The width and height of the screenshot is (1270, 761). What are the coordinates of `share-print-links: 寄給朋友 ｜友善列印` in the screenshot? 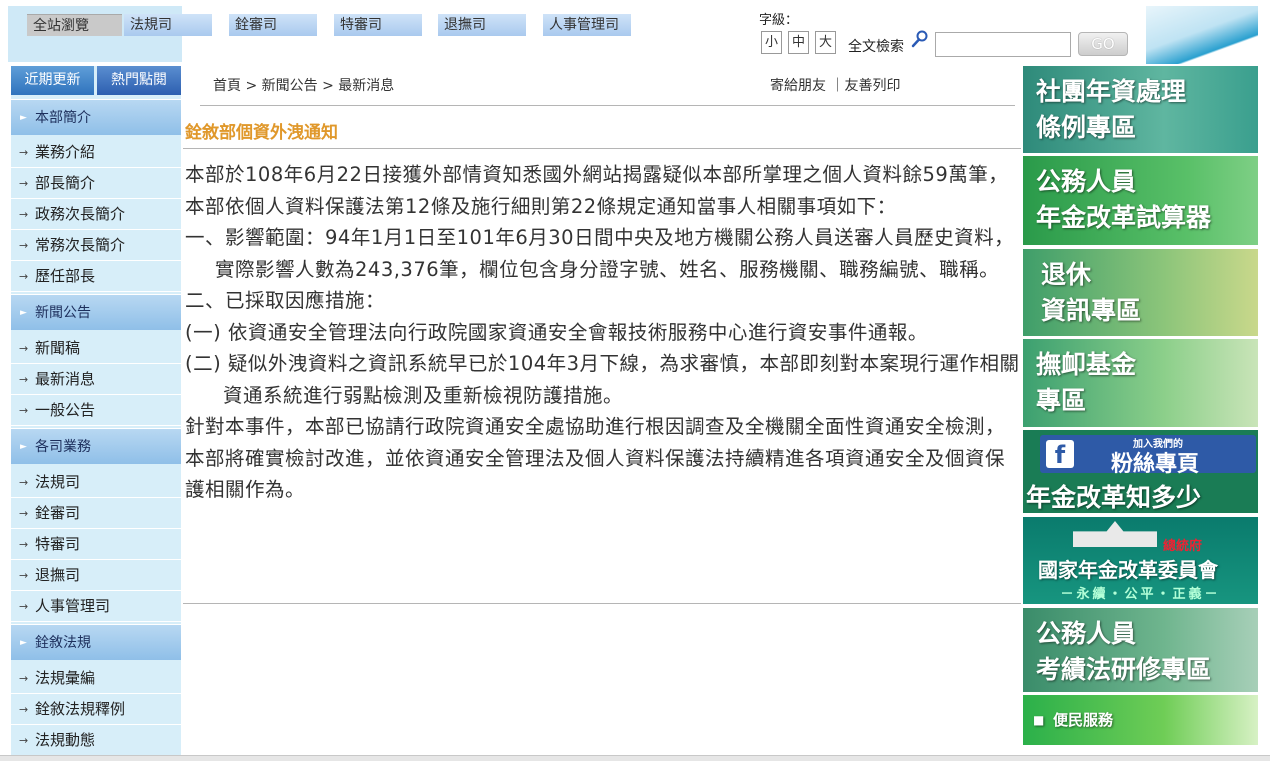 It's located at (835, 85).